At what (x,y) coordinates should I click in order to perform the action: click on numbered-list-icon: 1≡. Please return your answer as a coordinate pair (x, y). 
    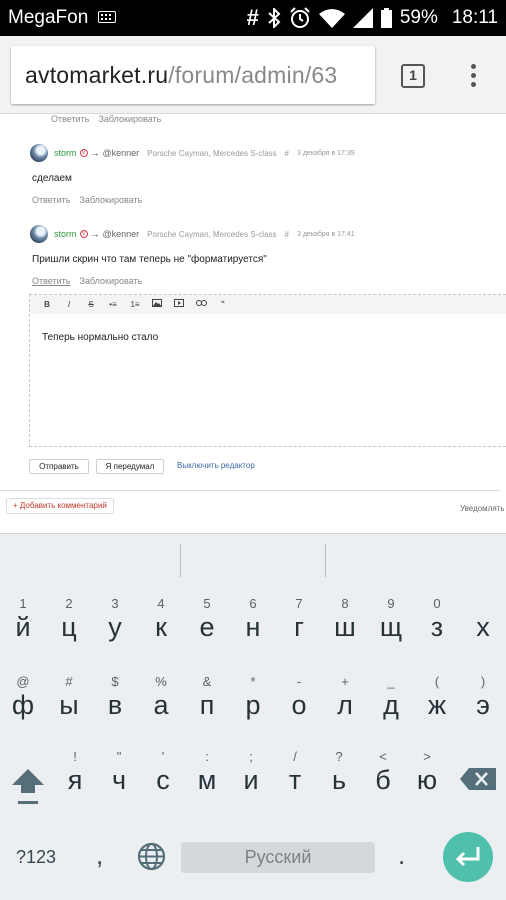
    Looking at the image, I should click on (135, 305).